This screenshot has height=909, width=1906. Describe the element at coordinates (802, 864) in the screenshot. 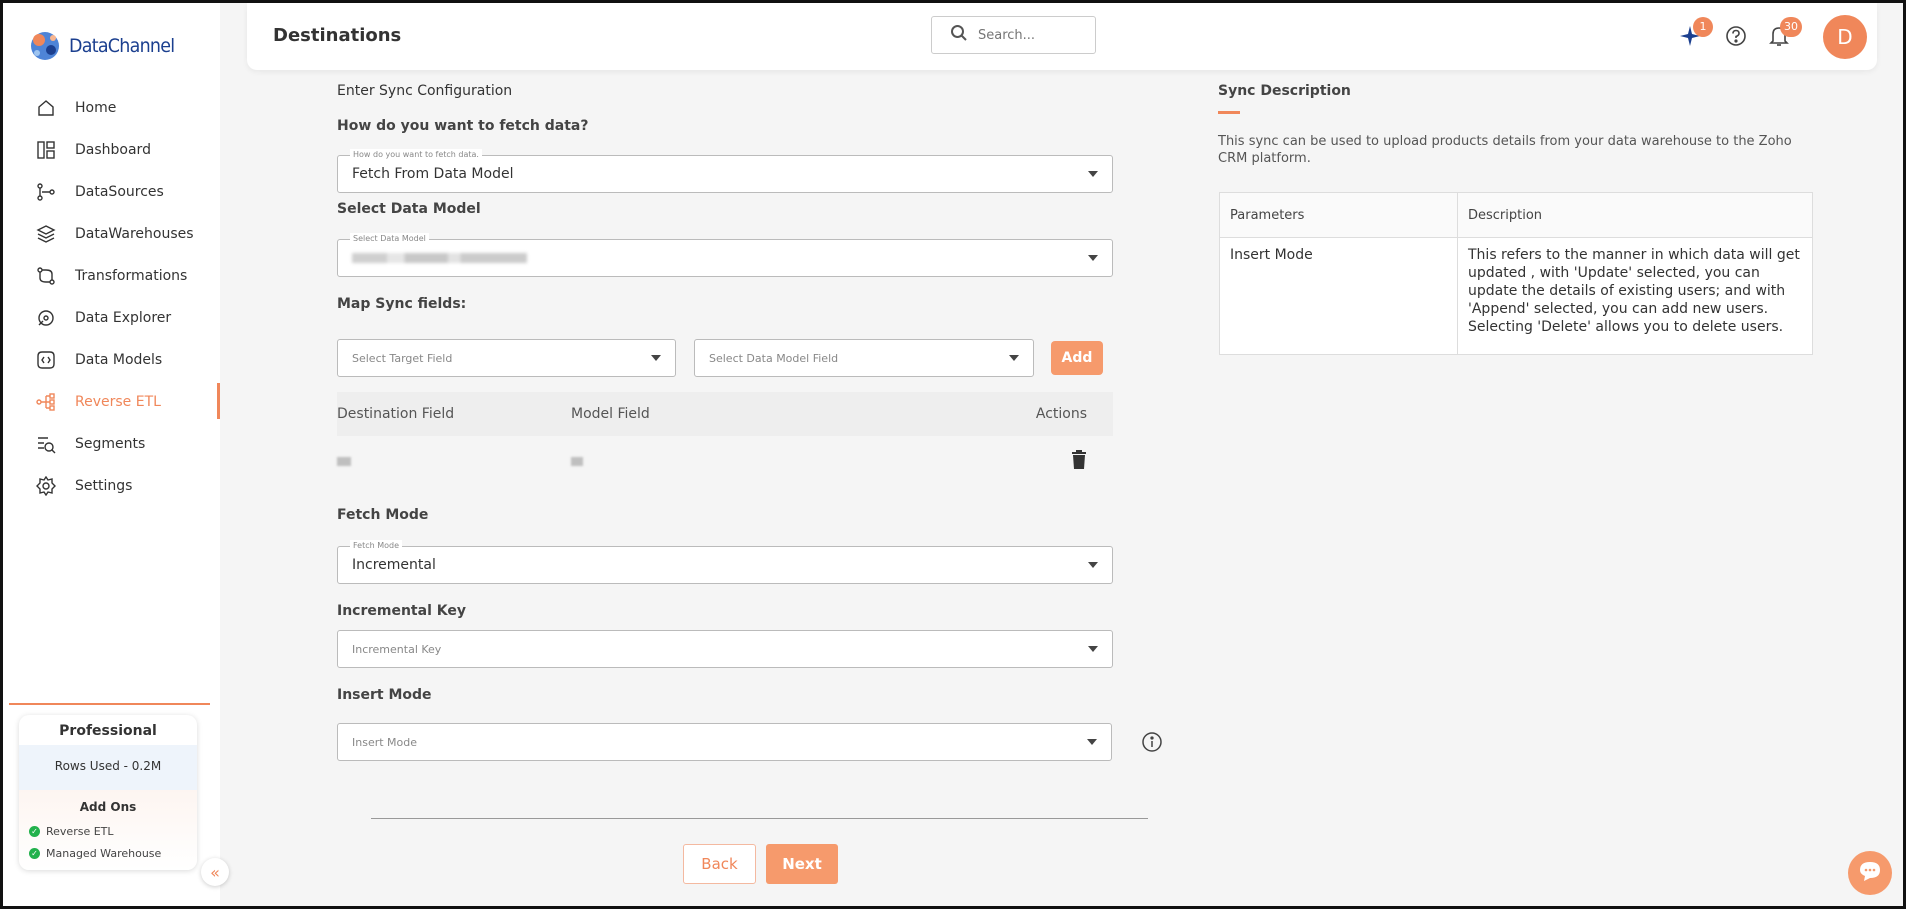

I see `next-button: Next` at that location.